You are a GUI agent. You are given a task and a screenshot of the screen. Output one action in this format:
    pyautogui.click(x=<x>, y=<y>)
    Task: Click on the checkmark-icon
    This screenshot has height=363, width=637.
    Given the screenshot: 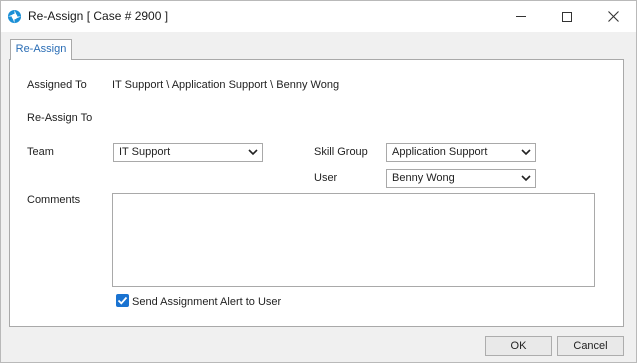 What is the action you would take?
    pyautogui.click(x=122, y=300)
    